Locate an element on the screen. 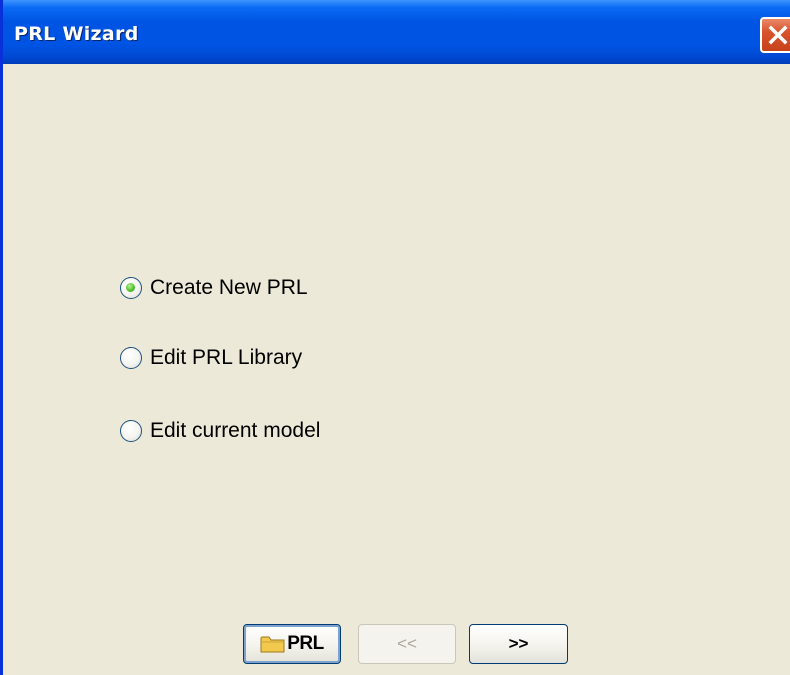  previous-button: << is located at coordinates (407, 644).